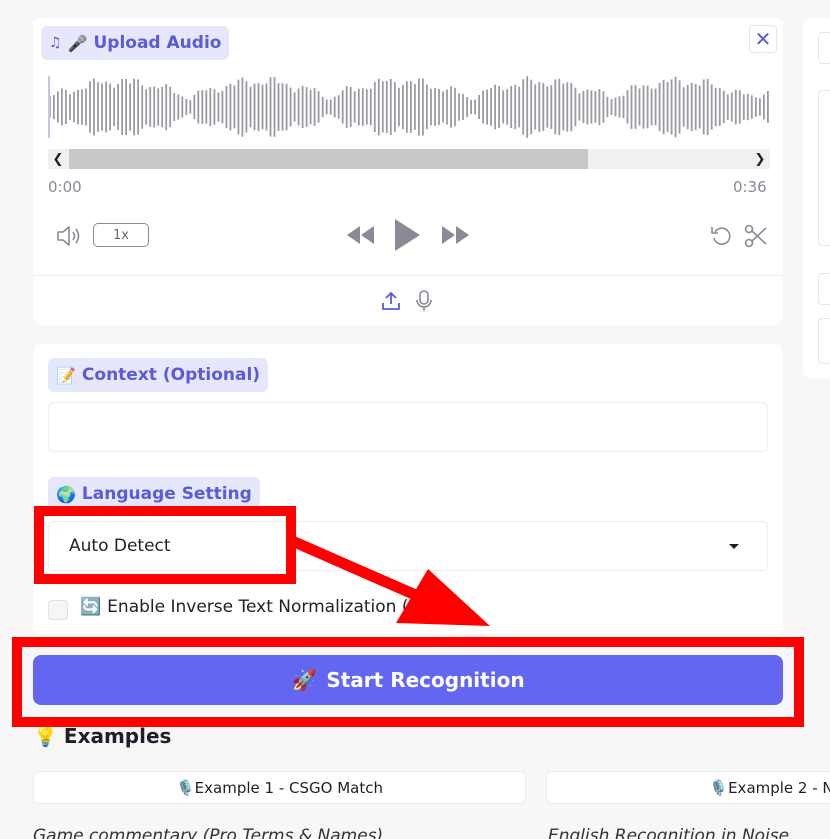  Describe the element at coordinates (756, 236) in the screenshot. I see `trim-scissors-icon` at that location.